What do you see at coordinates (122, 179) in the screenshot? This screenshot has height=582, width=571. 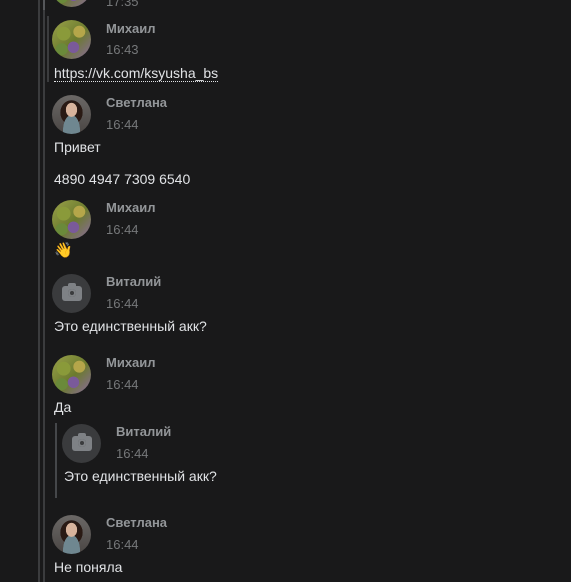 I see `message-text: 4890 4947 7309 6540` at bounding box center [122, 179].